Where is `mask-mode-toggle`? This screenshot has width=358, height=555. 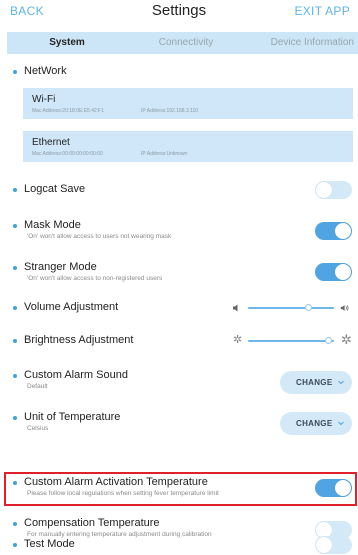
mask-mode-toggle is located at coordinates (333, 231).